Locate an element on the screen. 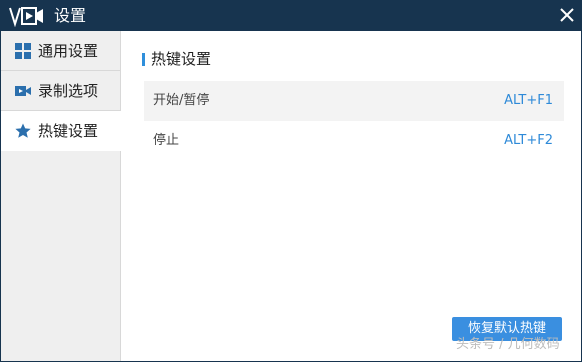 This screenshot has height=362, width=582. hotkey-value: ALT+F1 is located at coordinates (528, 101).